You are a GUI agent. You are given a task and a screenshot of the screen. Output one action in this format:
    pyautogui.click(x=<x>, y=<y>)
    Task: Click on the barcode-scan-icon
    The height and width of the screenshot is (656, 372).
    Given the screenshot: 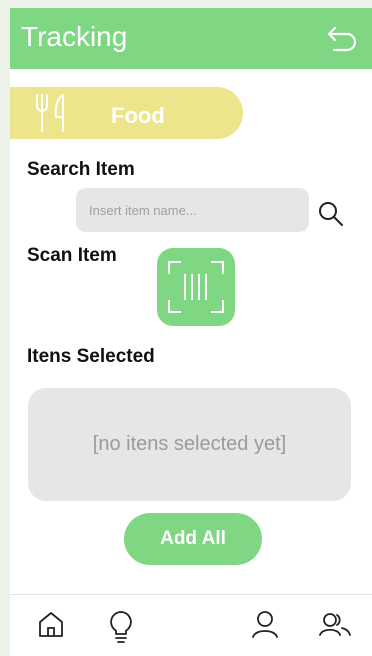 What is the action you would take?
    pyautogui.click(x=196, y=287)
    